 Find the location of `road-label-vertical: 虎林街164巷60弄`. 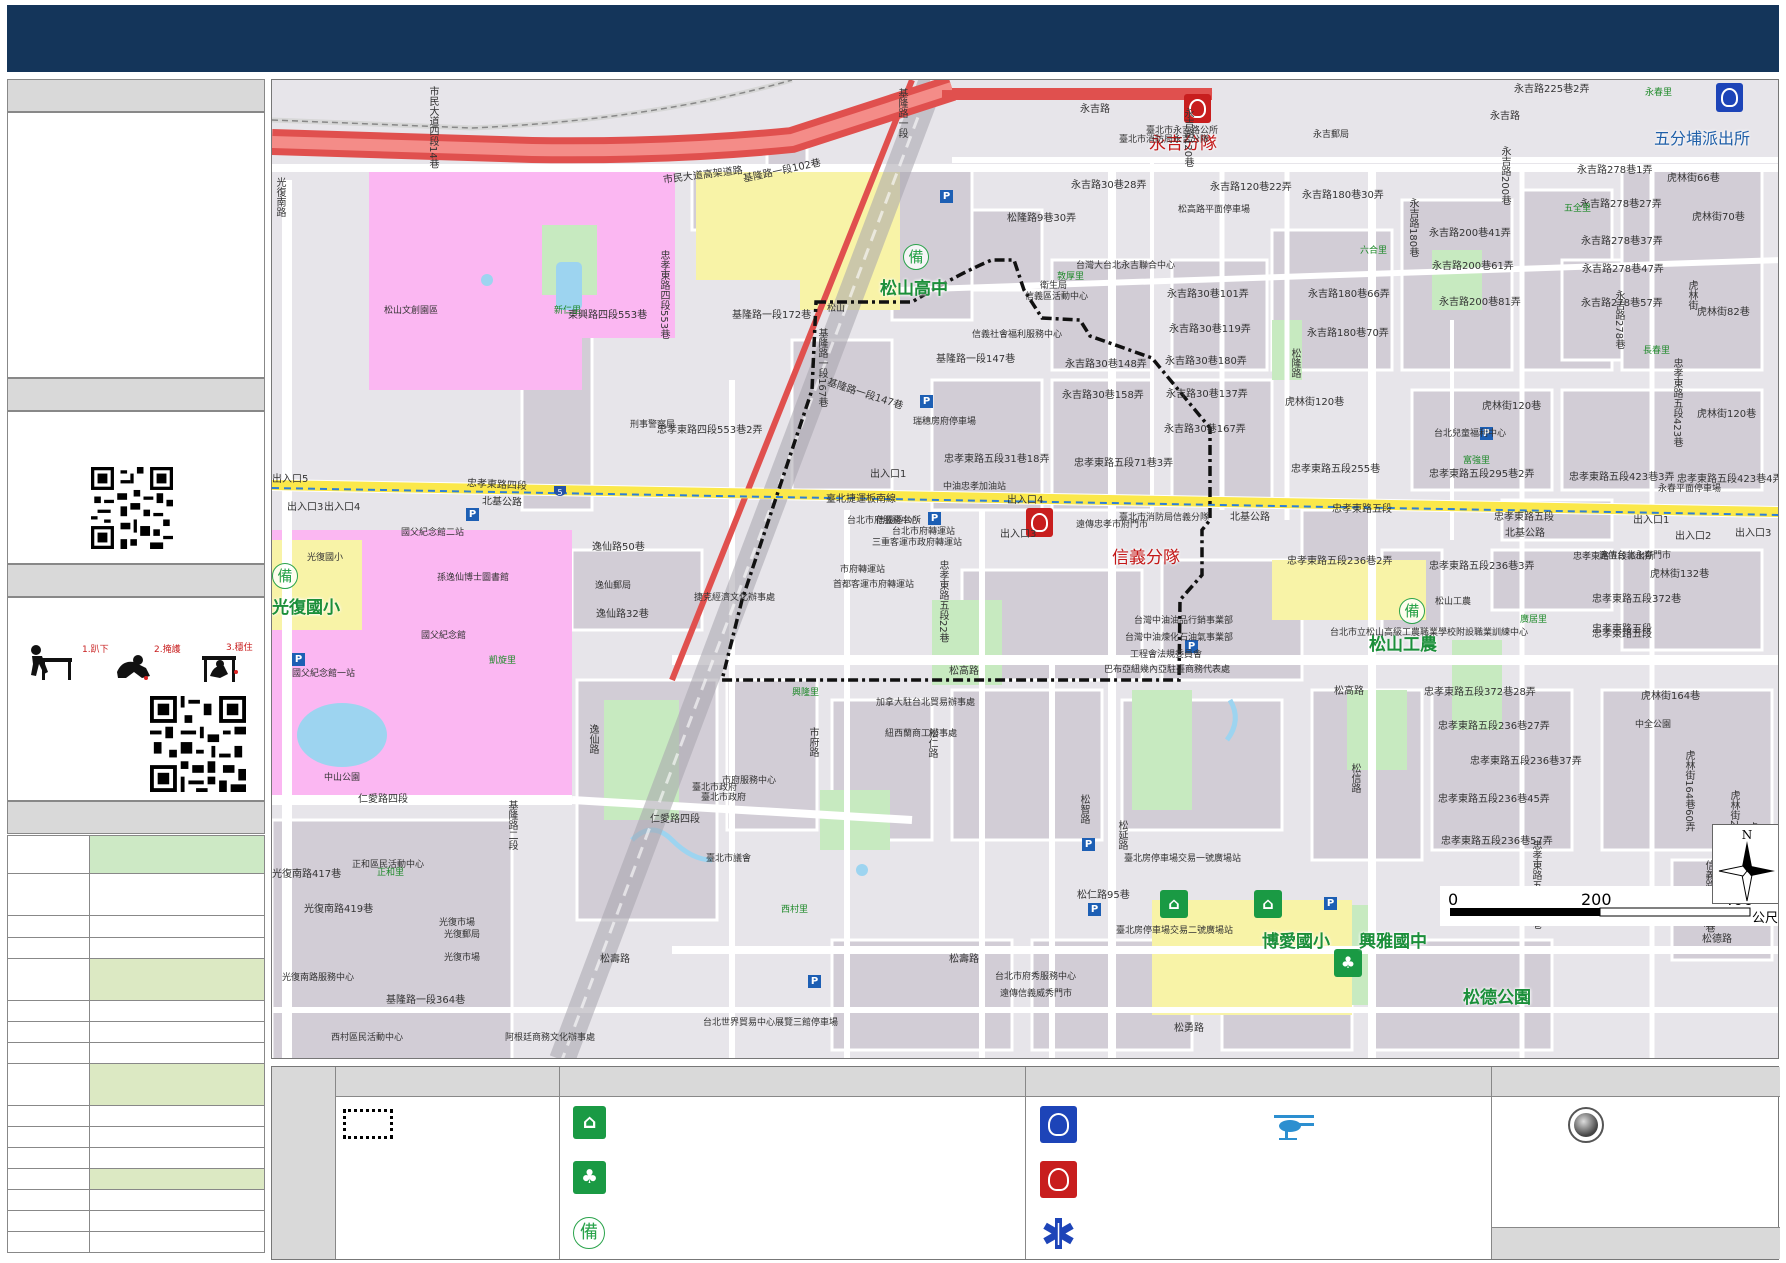

road-label-vertical: 虎林街164巷60弄 is located at coordinates (1688, 791).